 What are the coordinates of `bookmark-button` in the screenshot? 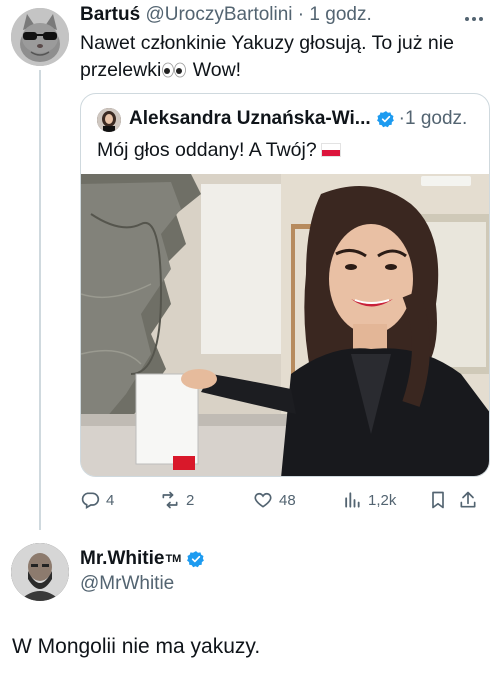 It's located at (441, 500).